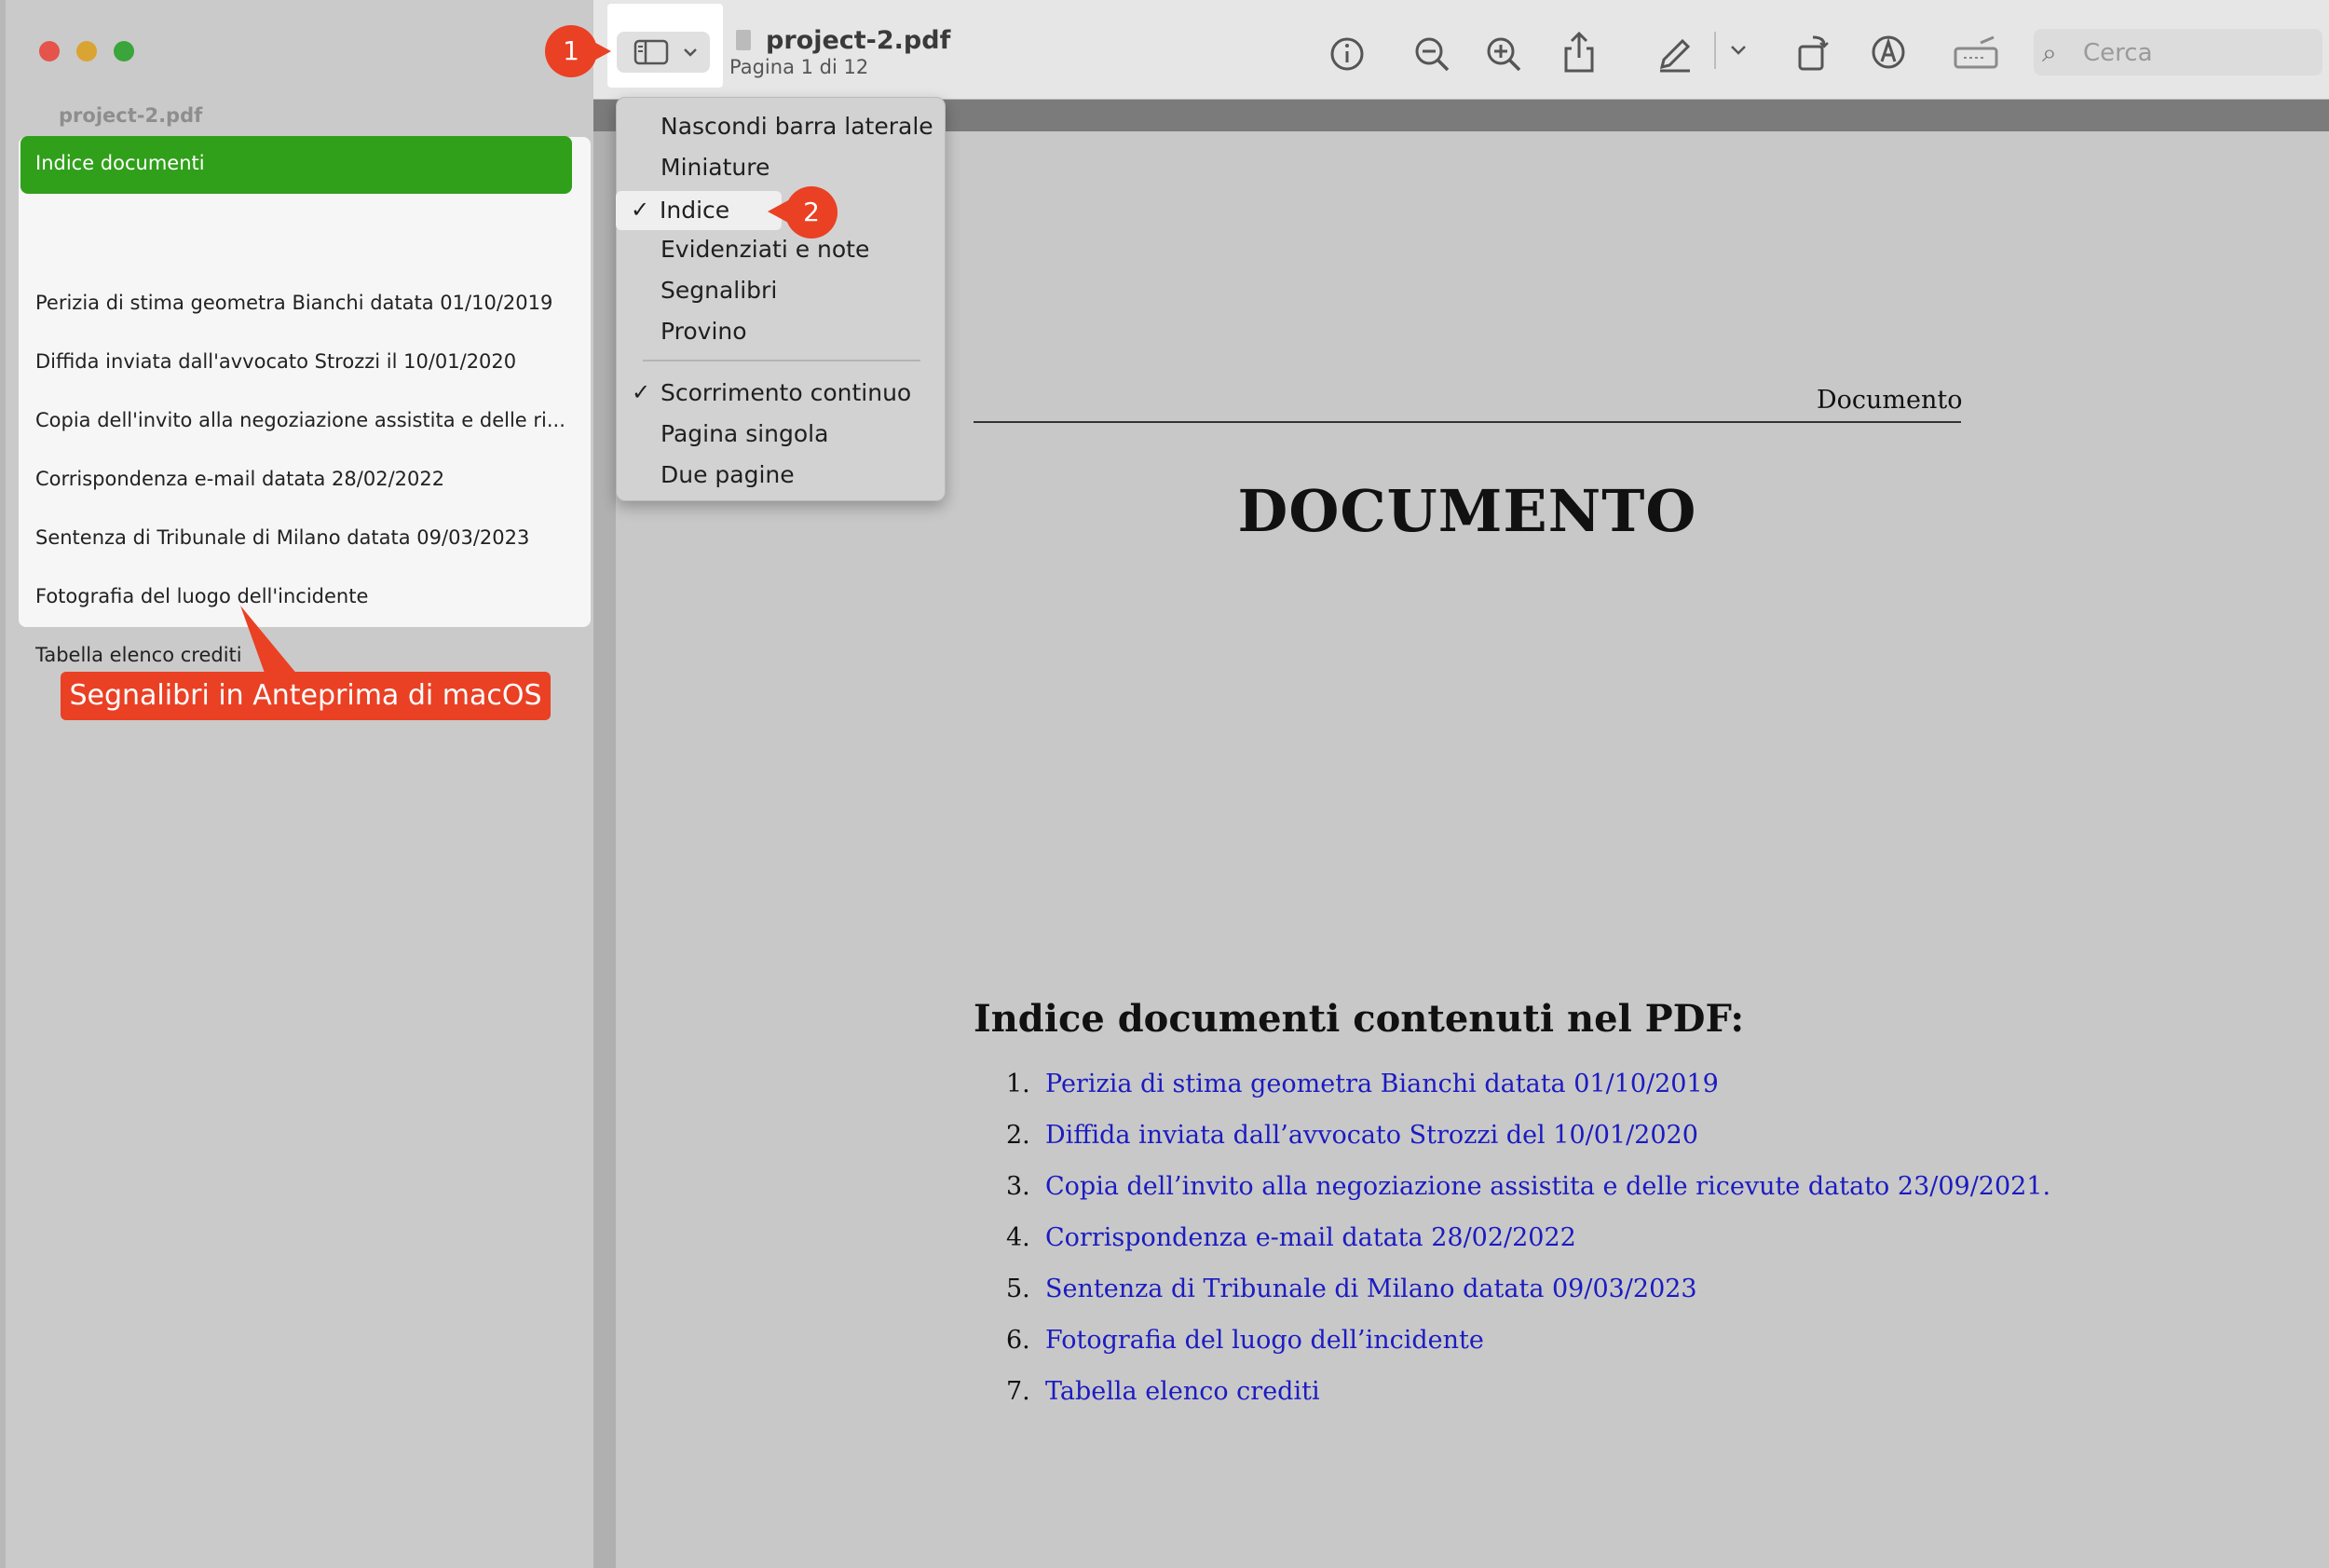 This screenshot has width=2329, height=1568. Describe the element at coordinates (715, 167) in the screenshot. I see `menu-item-thumbnails: Miniature` at that location.